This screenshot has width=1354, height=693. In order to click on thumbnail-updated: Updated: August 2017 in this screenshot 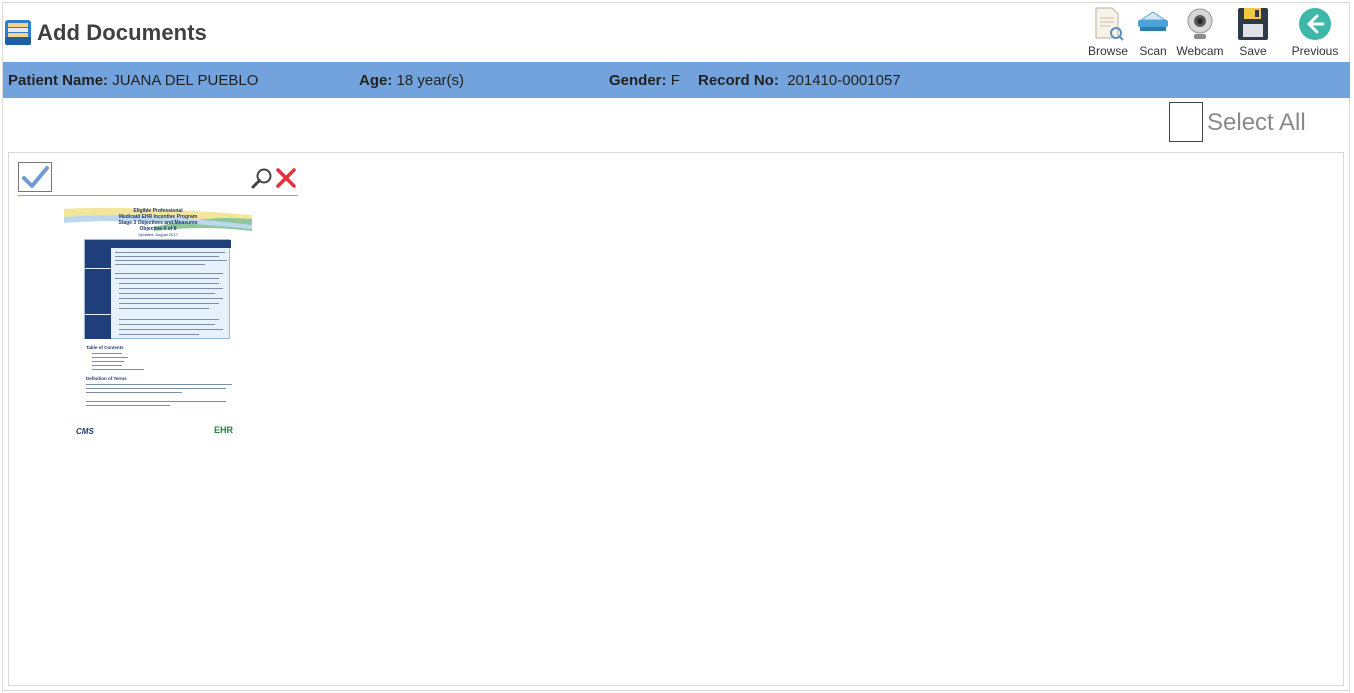, I will do `click(158, 234)`.